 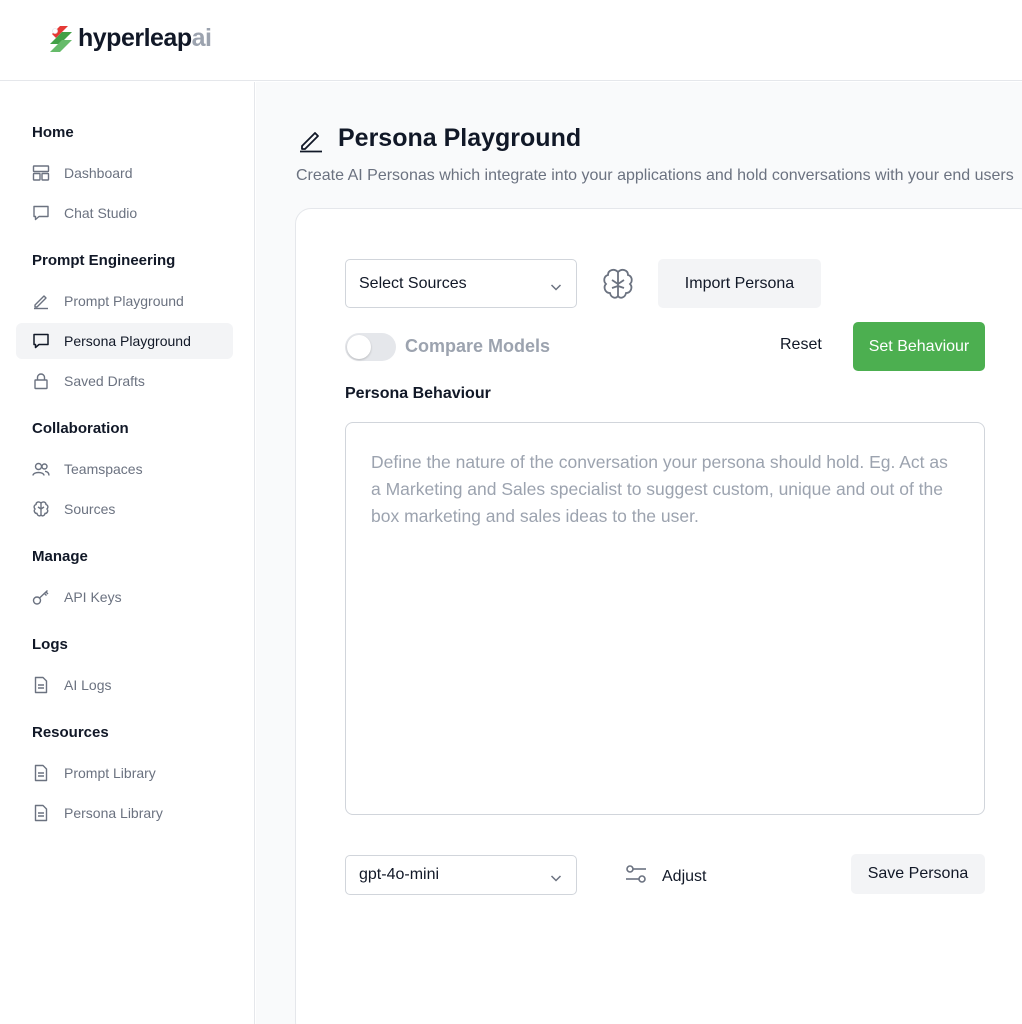 What do you see at coordinates (104, 381) in the screenshot?
I see `sidebar-item-label: Saved Drafts` at bounding box center [104, 381].